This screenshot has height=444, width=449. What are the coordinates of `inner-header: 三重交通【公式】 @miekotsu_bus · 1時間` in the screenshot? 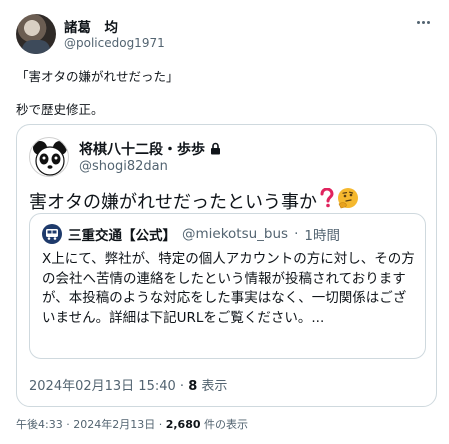 It's located at (191, 234).